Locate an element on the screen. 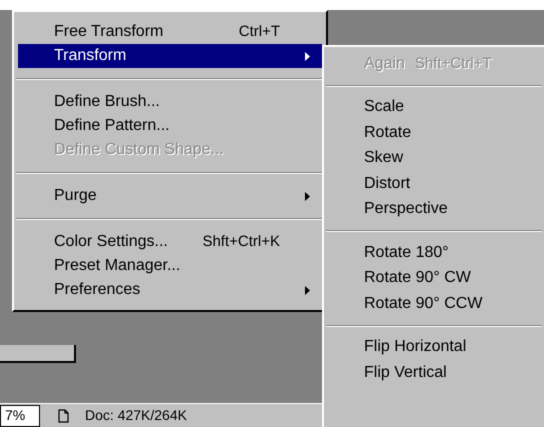 This screenshot has height=427, width=544. menu-item-label: Rotate 90° CW is located at coordinates (417, 278).